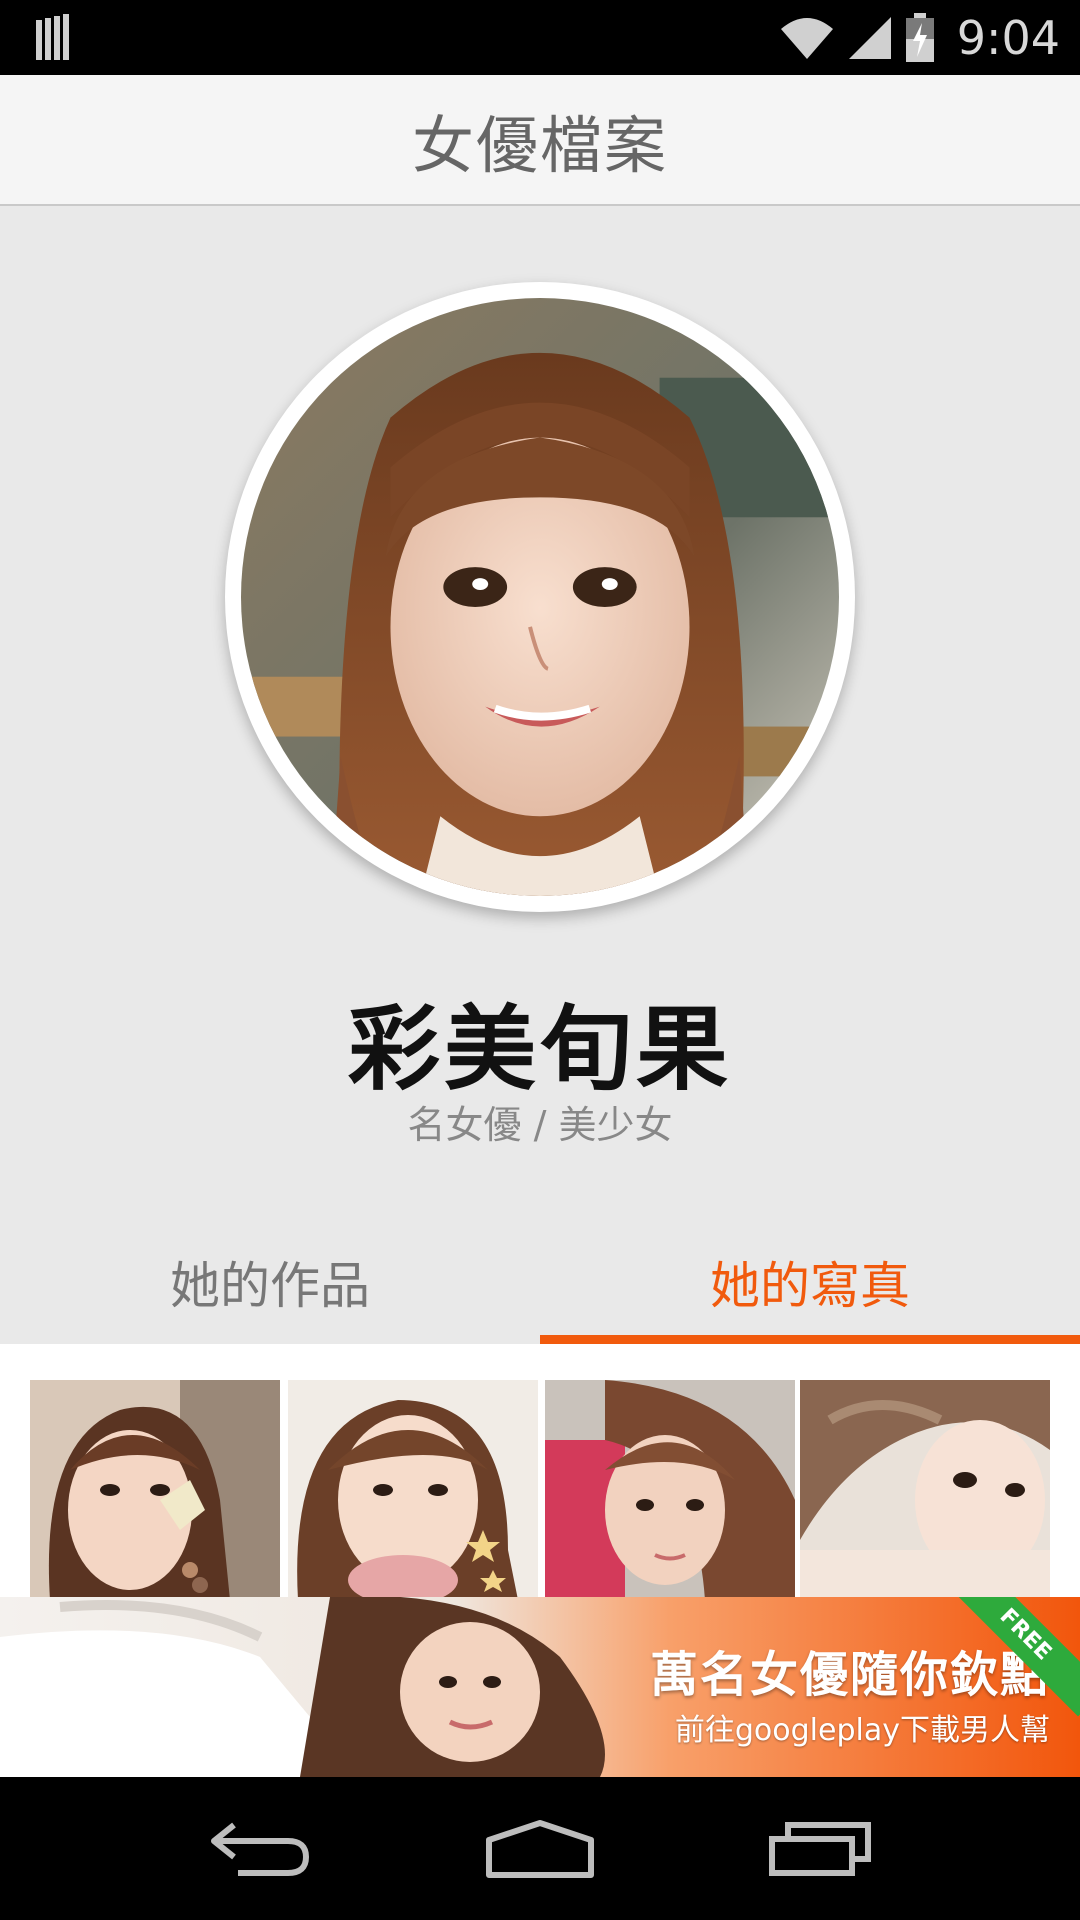 Image resolution: width=1080 pixels, height=1920 pixels. I want to click on ad-headline: 萬名女優隨你欽點, so click(849, 1675).